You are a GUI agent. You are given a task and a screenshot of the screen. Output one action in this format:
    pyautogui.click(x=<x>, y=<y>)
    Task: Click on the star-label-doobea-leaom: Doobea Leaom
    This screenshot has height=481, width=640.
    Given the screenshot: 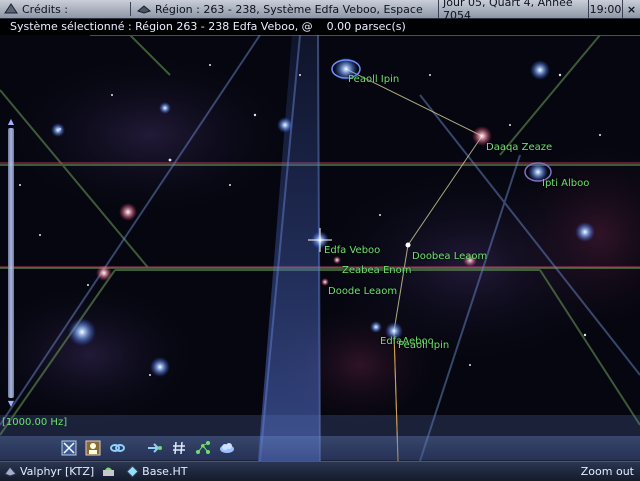 What is the action you would take?
    pyautogui.click(x=449, y=256)
    